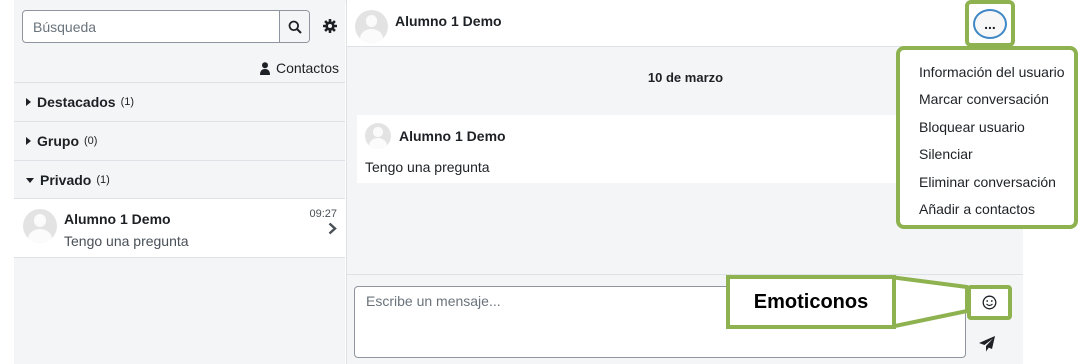 This screenshot has height=364, width=1082. Describe the element at coordinates (126, 241) in the screenshot. I see `conversation-preview: Tengo una pregunta` at that location.